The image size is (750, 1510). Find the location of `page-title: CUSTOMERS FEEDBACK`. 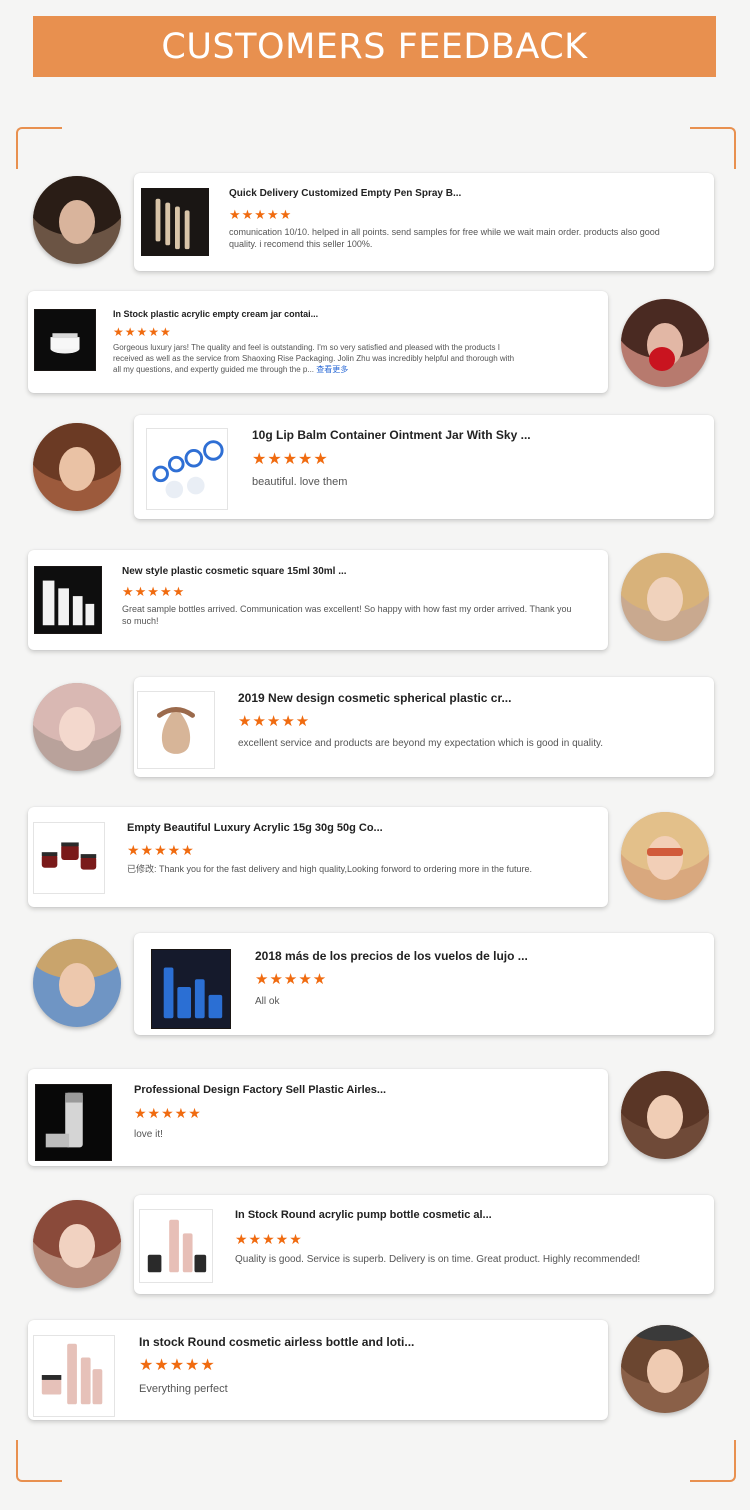

page-title: CUSTOMERS FEEDBACK is located at coordinates (374, 46).